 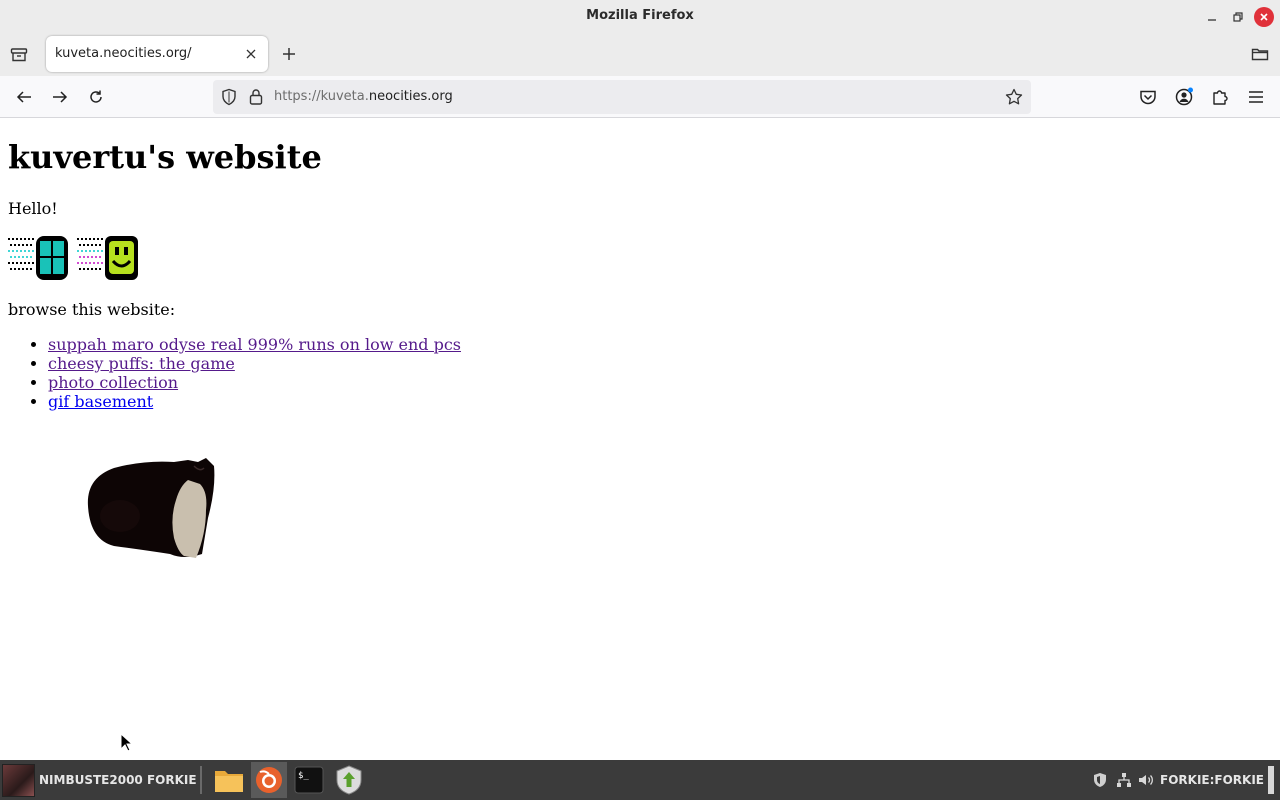 I want to click on reload-button, so click(x=96, y=97).